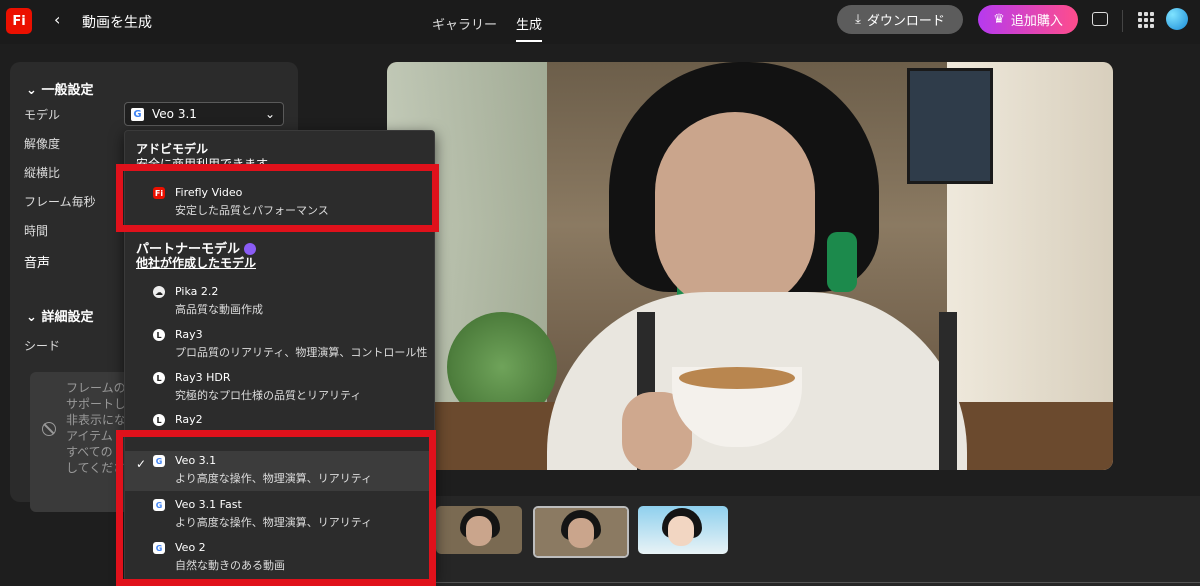  I want to click on apron-strap-right, so click(948, 391).